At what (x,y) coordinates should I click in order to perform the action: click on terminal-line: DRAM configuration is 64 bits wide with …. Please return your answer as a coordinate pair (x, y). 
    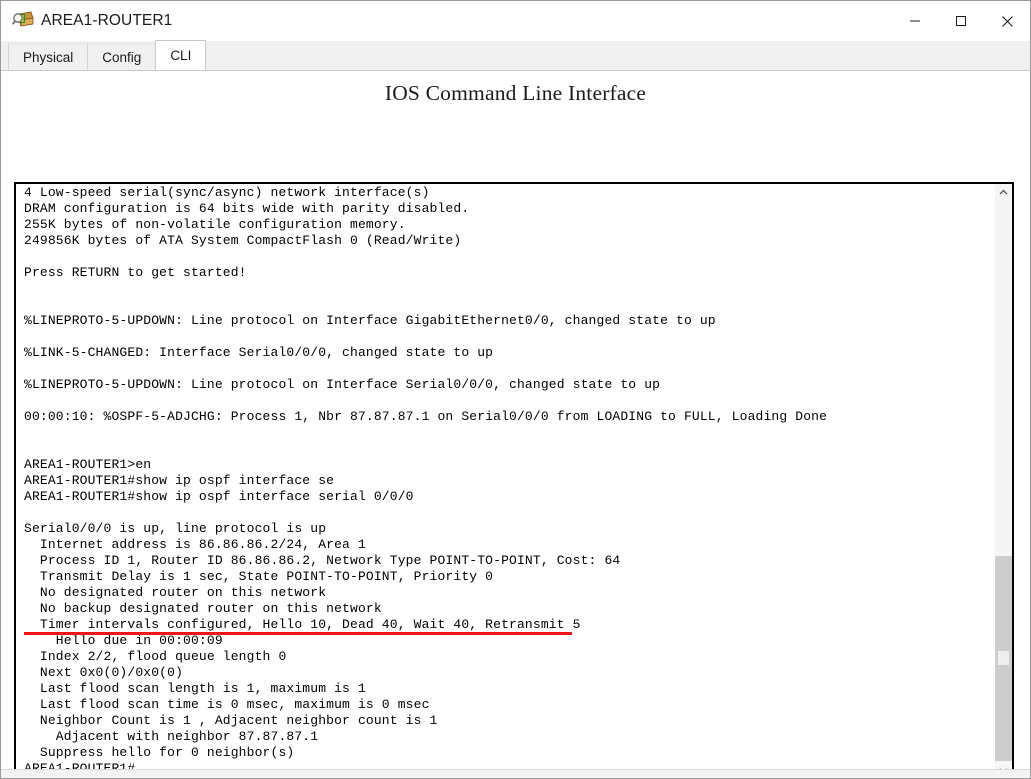
    Looking at the image, I should click on (247, 208).